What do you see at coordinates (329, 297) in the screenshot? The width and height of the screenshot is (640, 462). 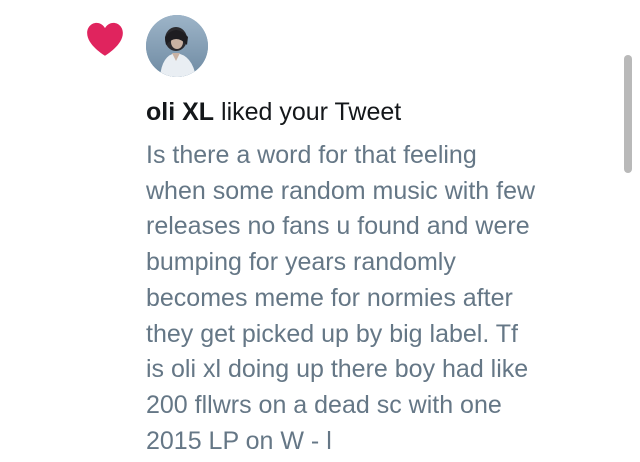 I see `tweet-line: becomes meme for normies after` at bounding box center [329, 297].